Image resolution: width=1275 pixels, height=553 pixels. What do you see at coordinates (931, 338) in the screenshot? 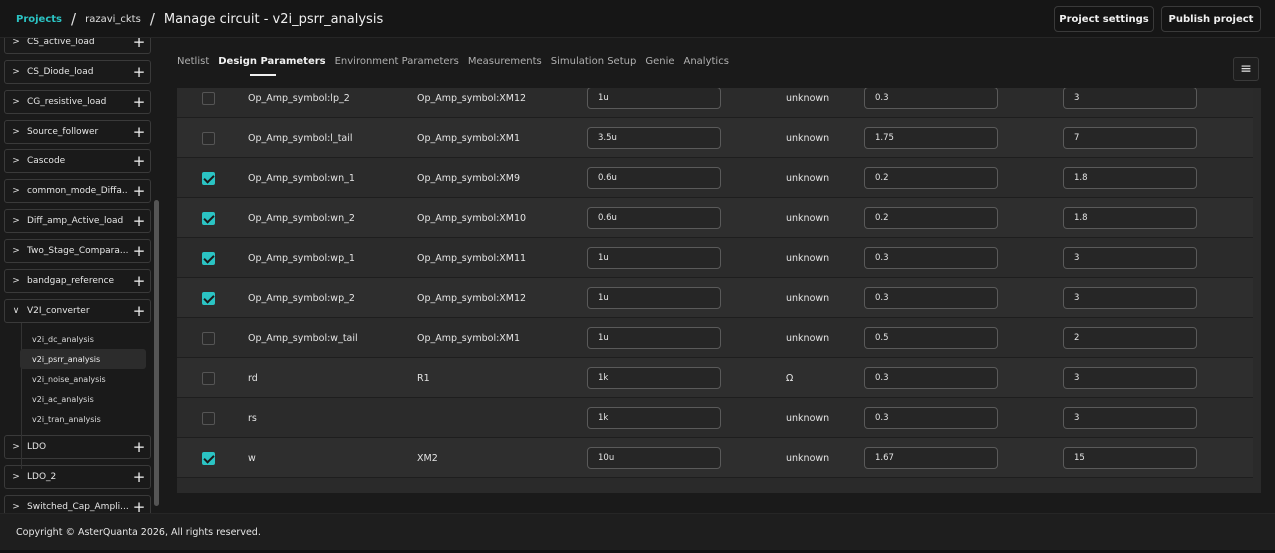
I see `min-input: 0.5` at bounding box center [931, 338].